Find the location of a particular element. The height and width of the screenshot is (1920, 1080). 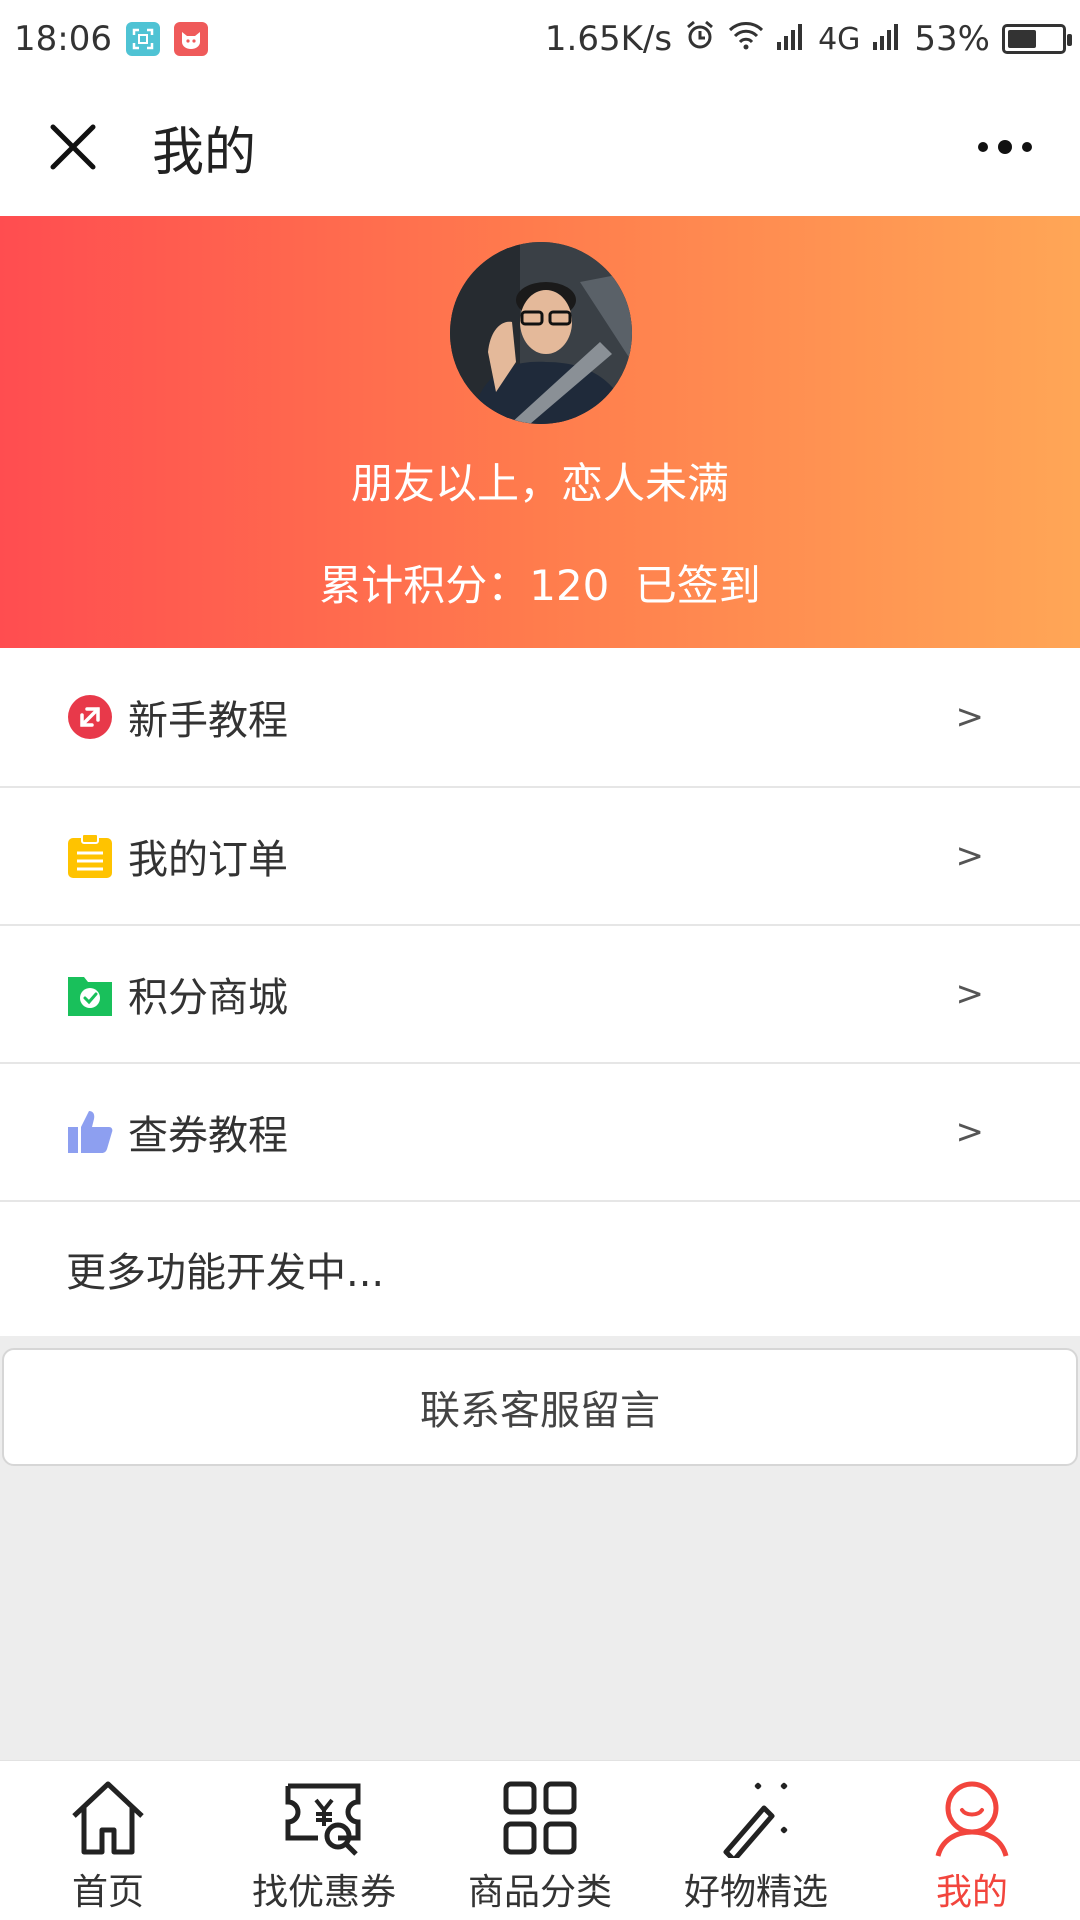

alarm-icon is located at coordinates (700, 39).